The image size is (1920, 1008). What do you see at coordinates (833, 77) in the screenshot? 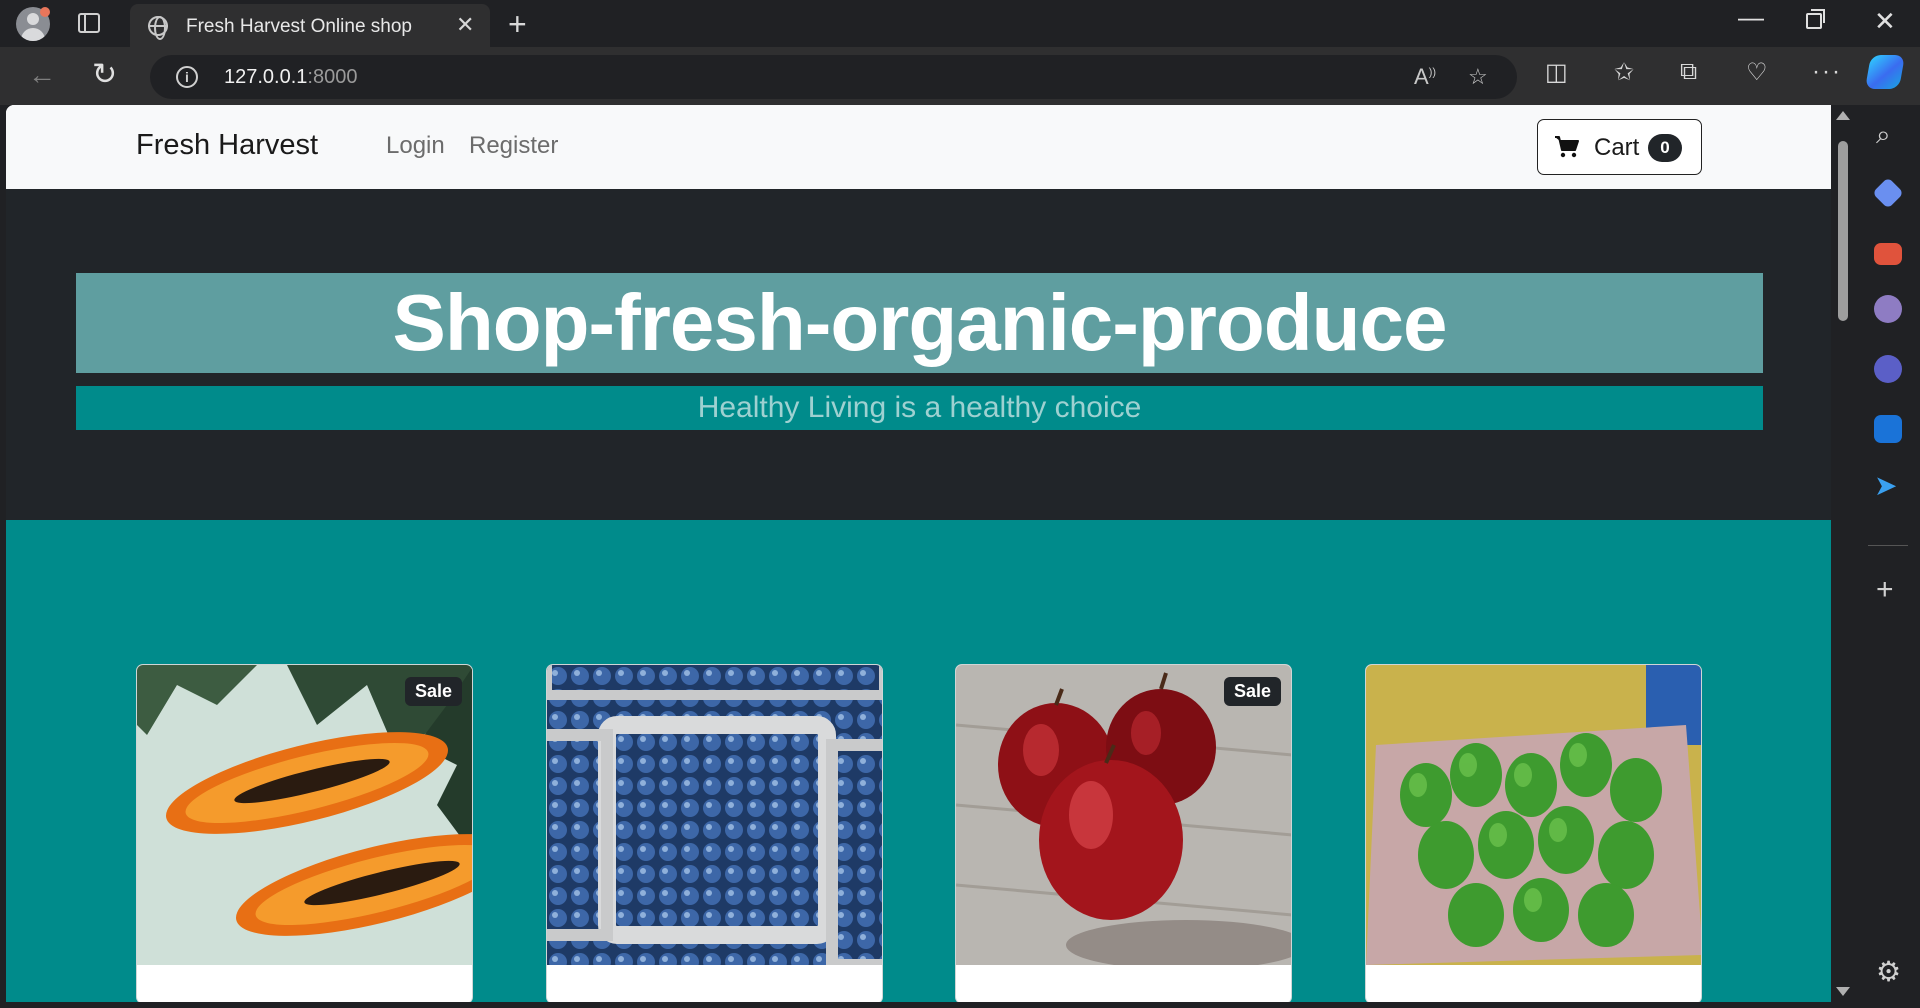
I see `address-bar: i 127.0.0.1:8000 A)) ☆` at bounding box center [833, 77].